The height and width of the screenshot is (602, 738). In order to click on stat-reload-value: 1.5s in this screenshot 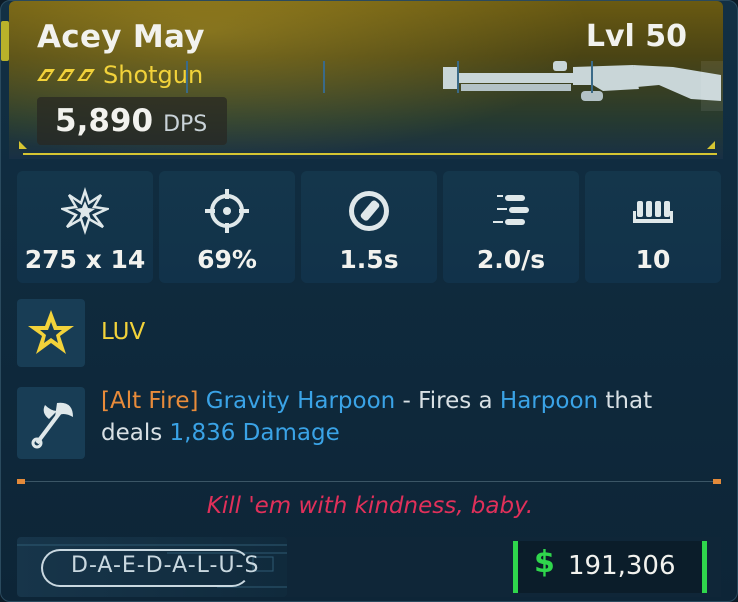, I will do `click(369, 259)`.